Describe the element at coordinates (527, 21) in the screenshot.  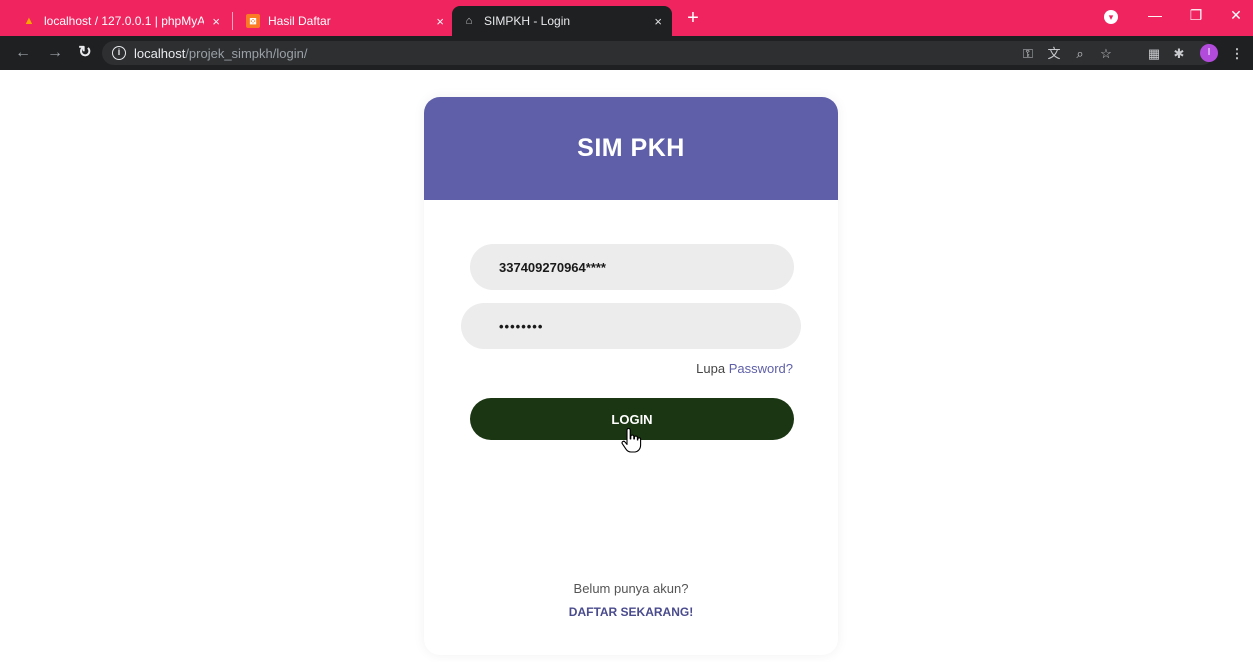
I see `tab-title: SIMPKH - Login` at that location.